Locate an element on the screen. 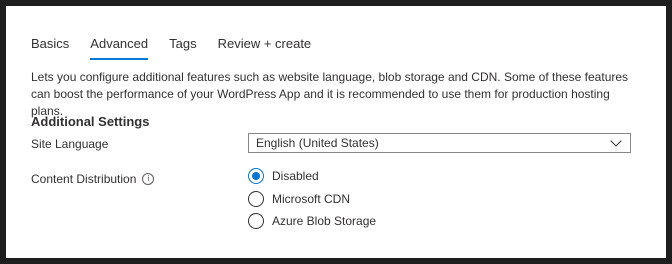 The height and width of the screenshot is (264, 672). radio-microsoft-cdn-circle is located at coordinates (256, 198).